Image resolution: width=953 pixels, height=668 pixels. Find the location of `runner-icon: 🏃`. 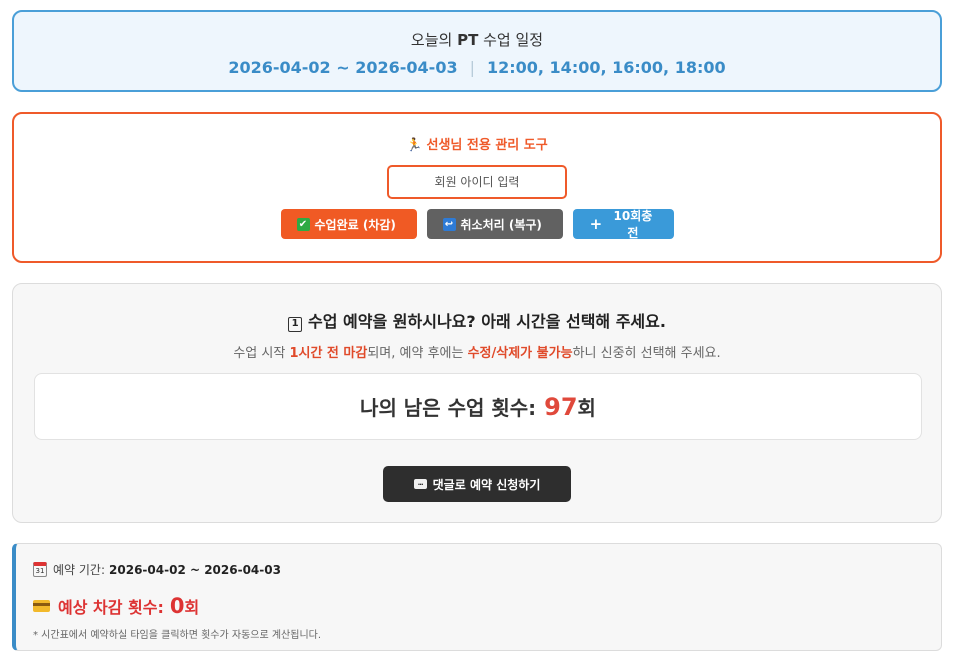

runner-icon: 🏃 is located at coordinates (414, 145).